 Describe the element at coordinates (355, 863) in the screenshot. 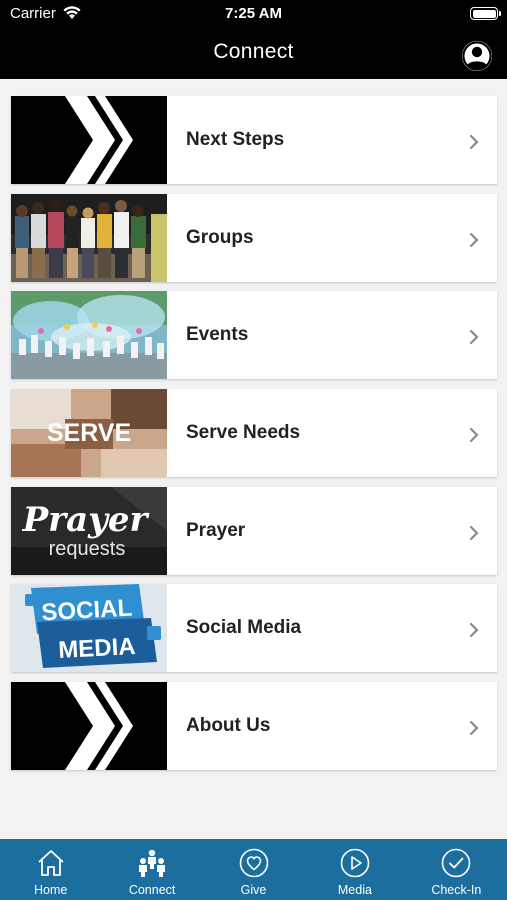

I see `play-circle-icon` at that location.